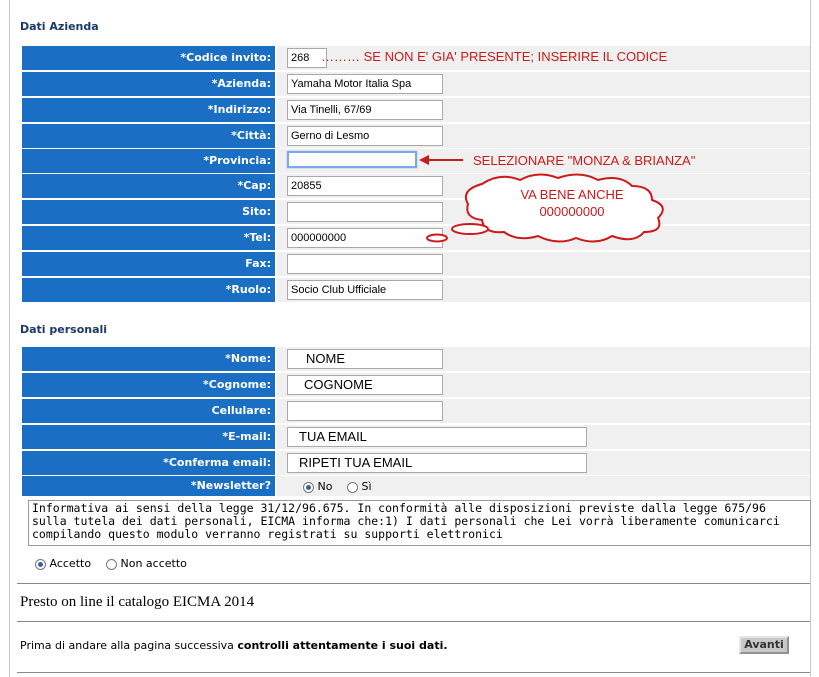  Describe the element at coordinates (543, 264) in the screenshot. I see `cell-fax` at that location.